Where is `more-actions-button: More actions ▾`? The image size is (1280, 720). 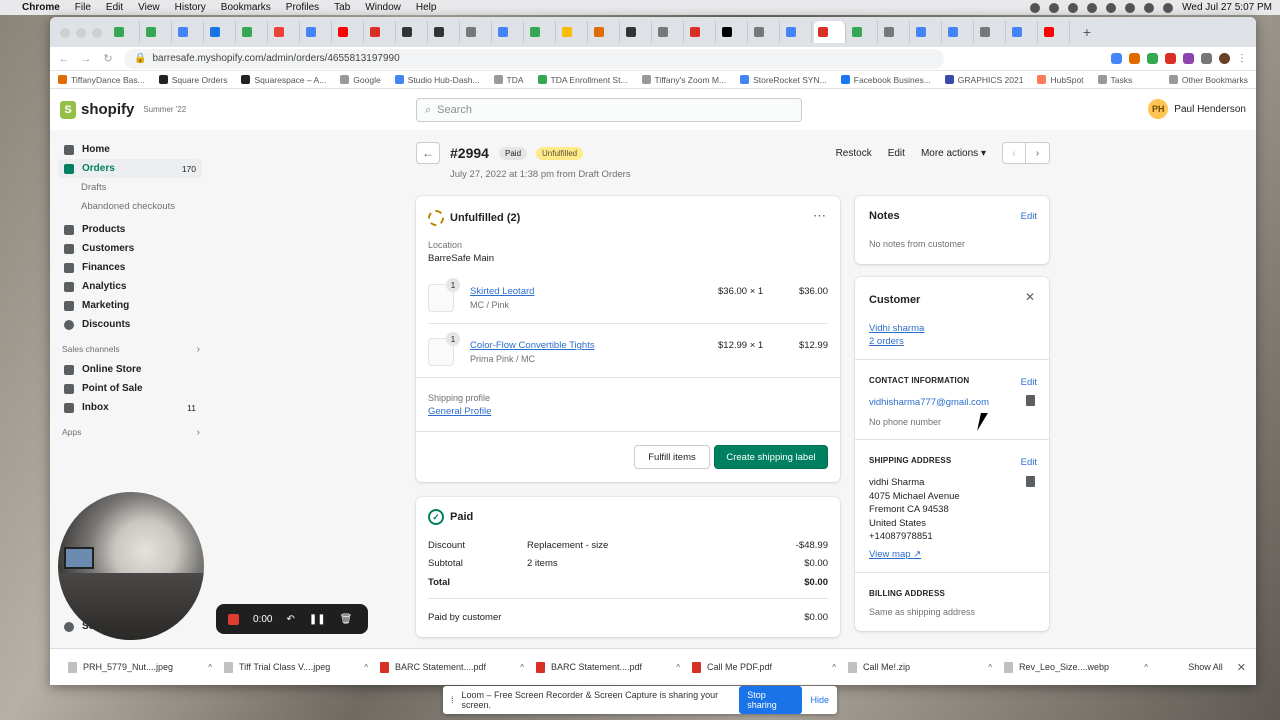
more-actions-button: More actions ▾ is located at coordinates (953, 153).